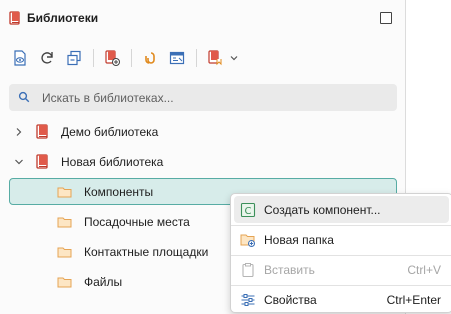 The width and height of the screenshot is (451, 314). I want to click on add-library-icon, so click(112, 58).